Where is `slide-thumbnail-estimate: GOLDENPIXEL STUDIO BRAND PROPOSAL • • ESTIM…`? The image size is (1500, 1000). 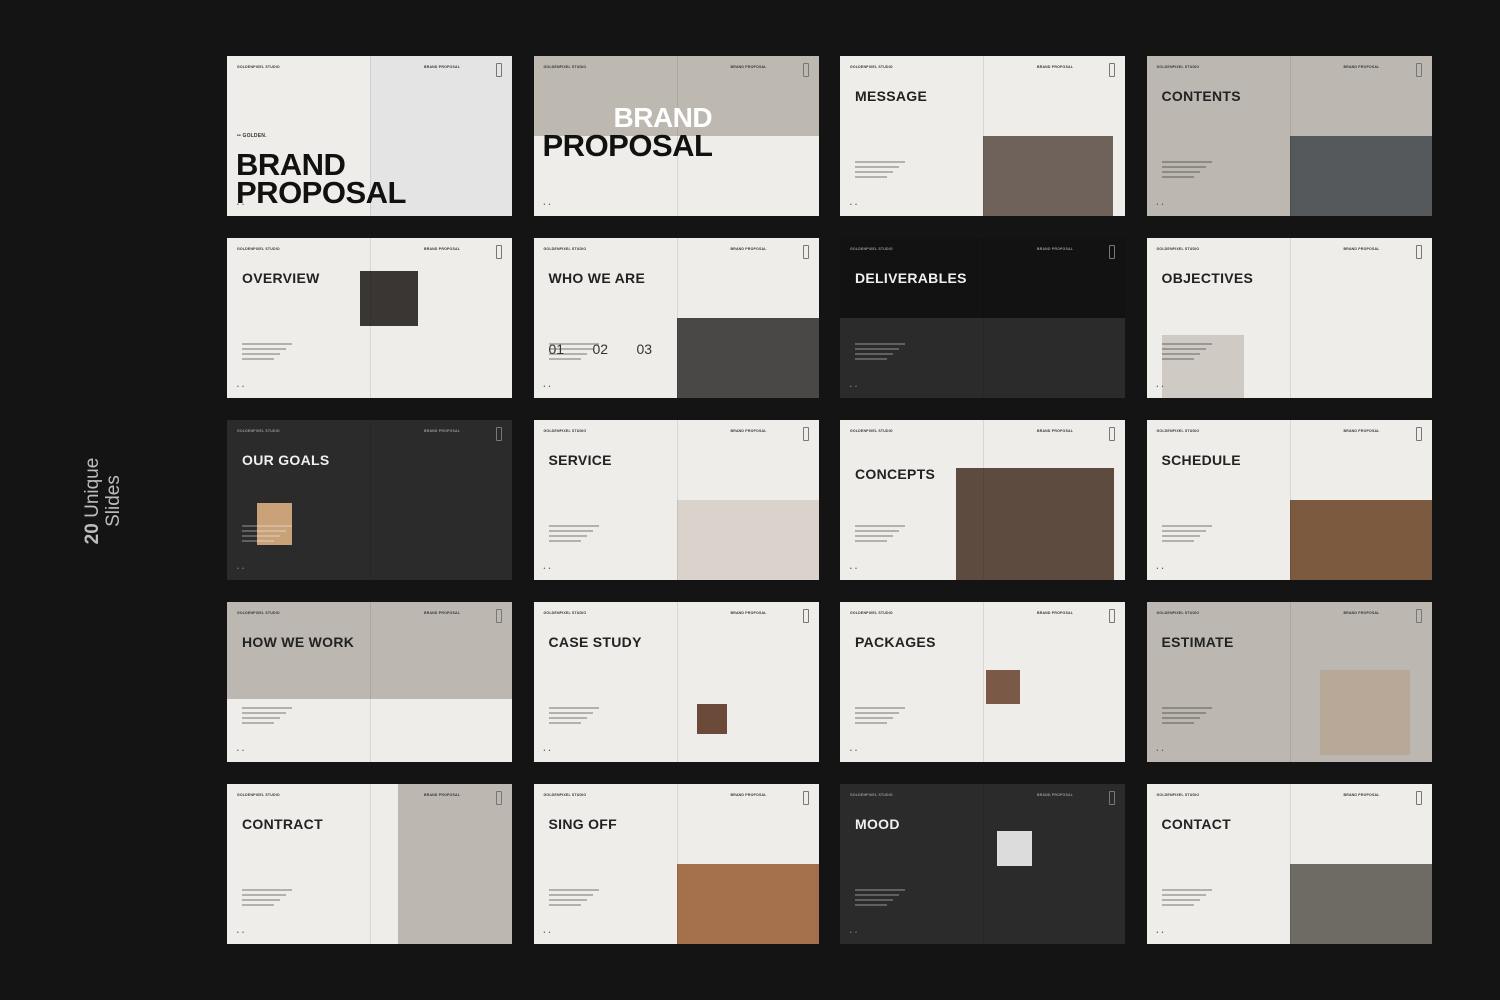
slide-thumbnail-estimate: GOLDENPIXEL STUDIO BRAND PROPOSAL • • ESTIM… is located at coordinates (1289, 682).